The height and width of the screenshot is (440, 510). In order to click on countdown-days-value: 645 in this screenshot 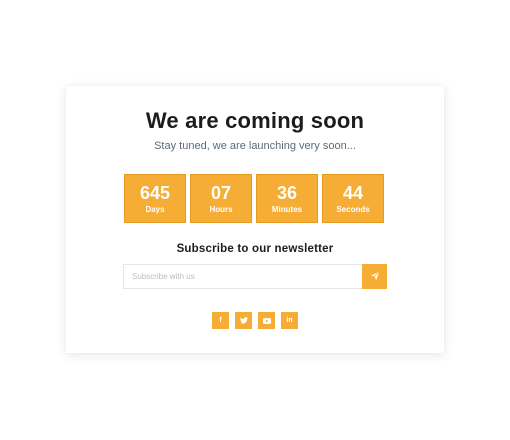, I will do `click(155, 193)`.